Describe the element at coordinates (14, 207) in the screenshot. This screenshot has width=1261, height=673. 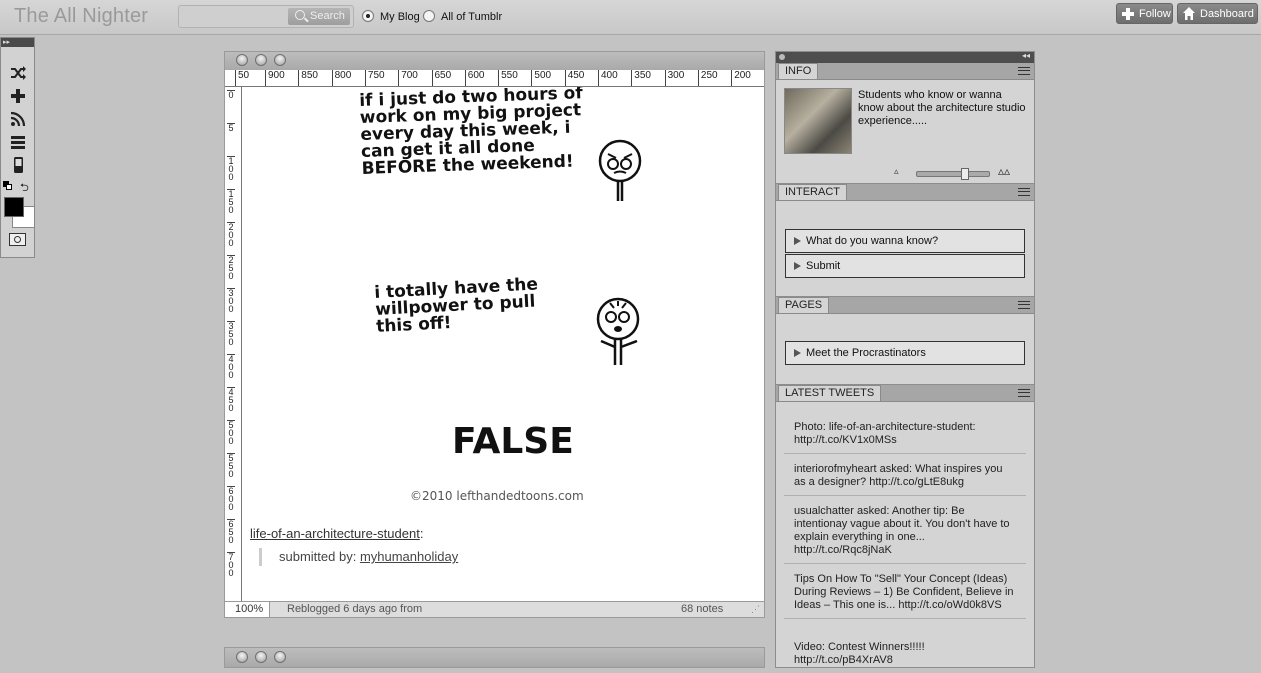
I see `foreground-color-swatch` at that location.